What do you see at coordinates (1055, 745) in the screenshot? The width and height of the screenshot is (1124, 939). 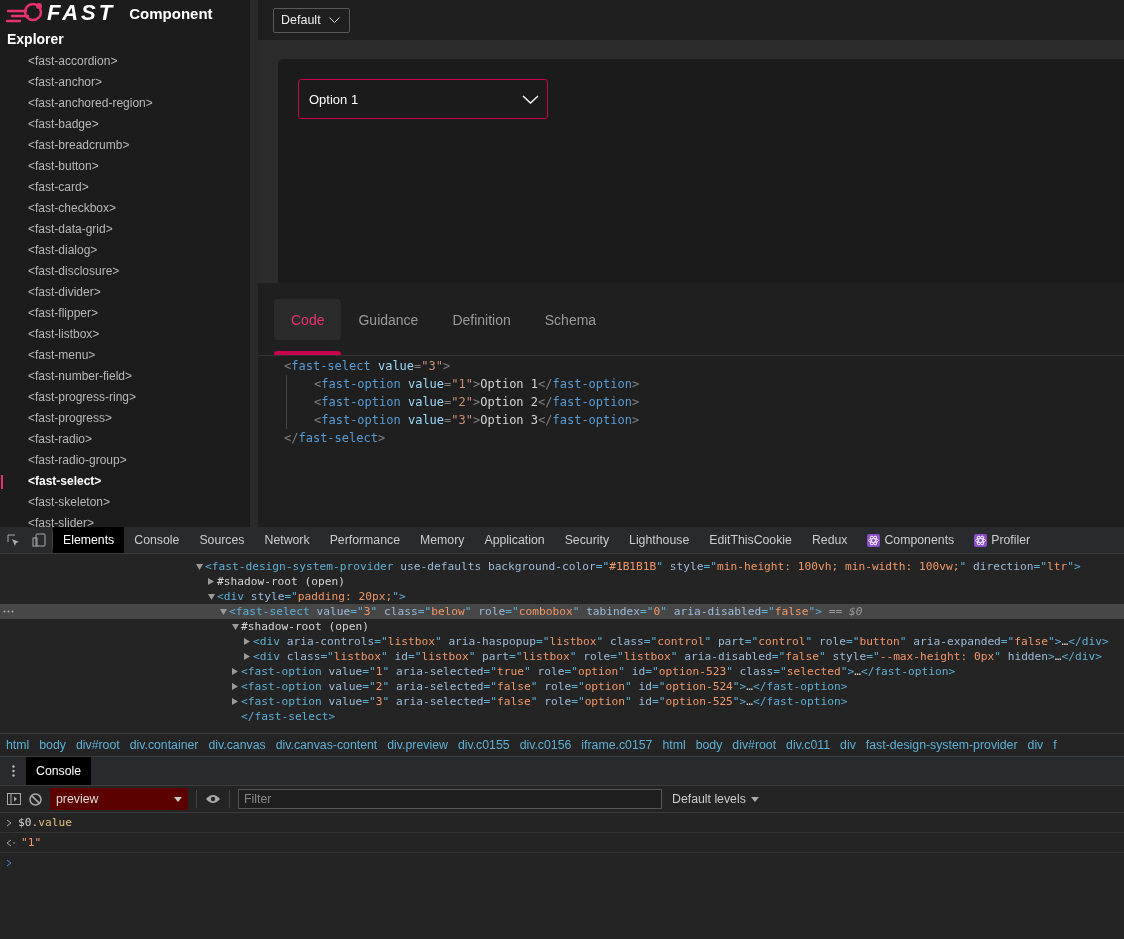 I see `breadcrumb-link: f` at bounding box center [1055, 745].